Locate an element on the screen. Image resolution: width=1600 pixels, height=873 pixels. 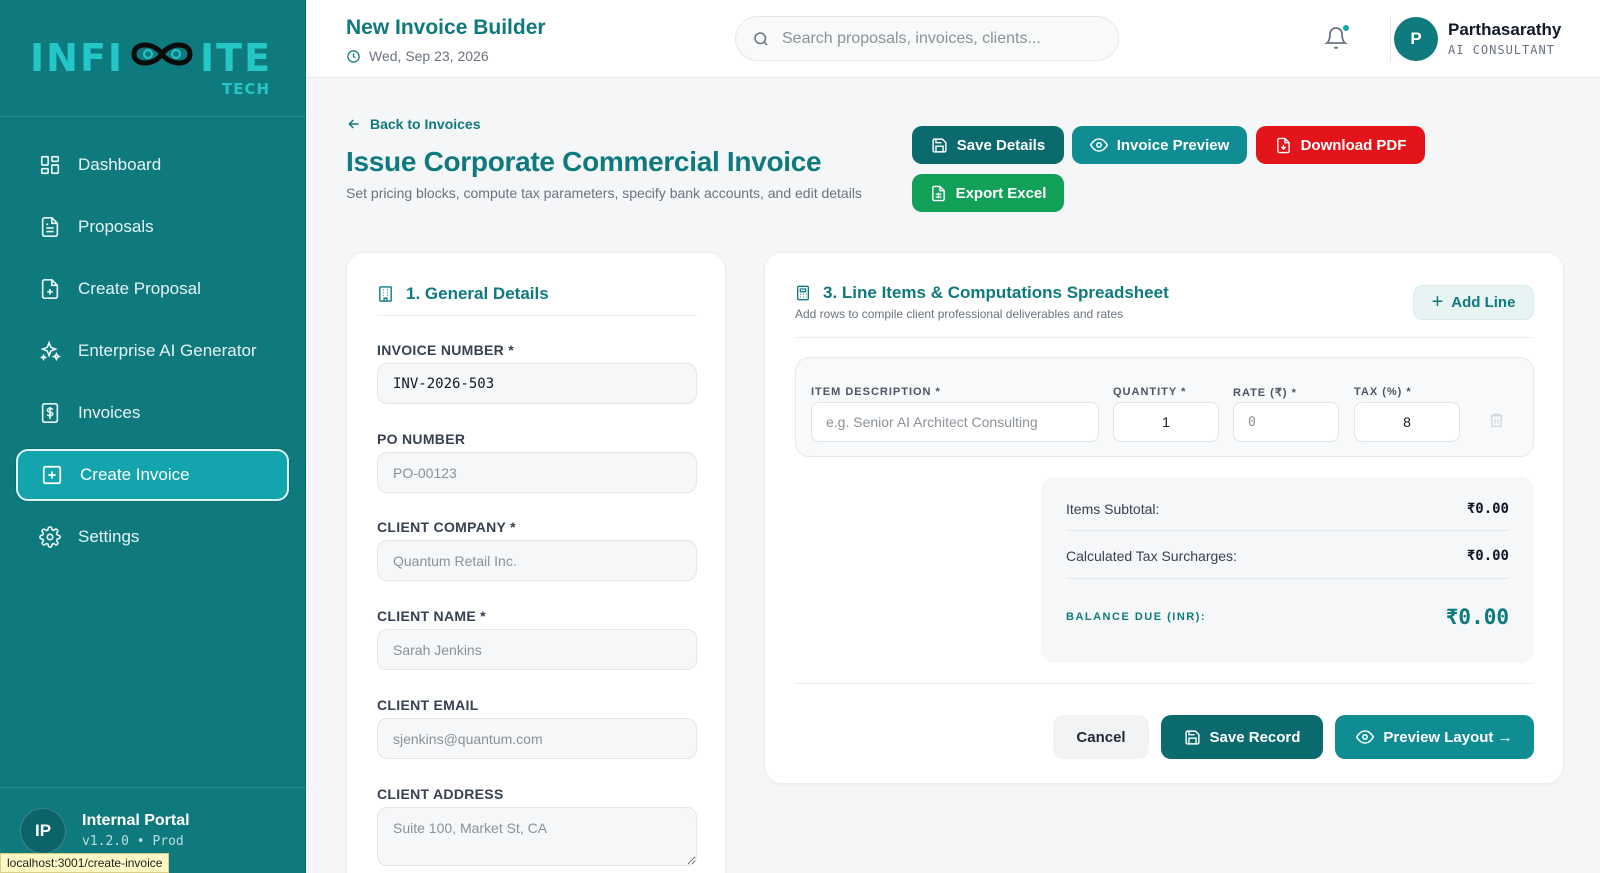
preview-layout-label: Preview Layout → is located at coordinates (1448, 737).